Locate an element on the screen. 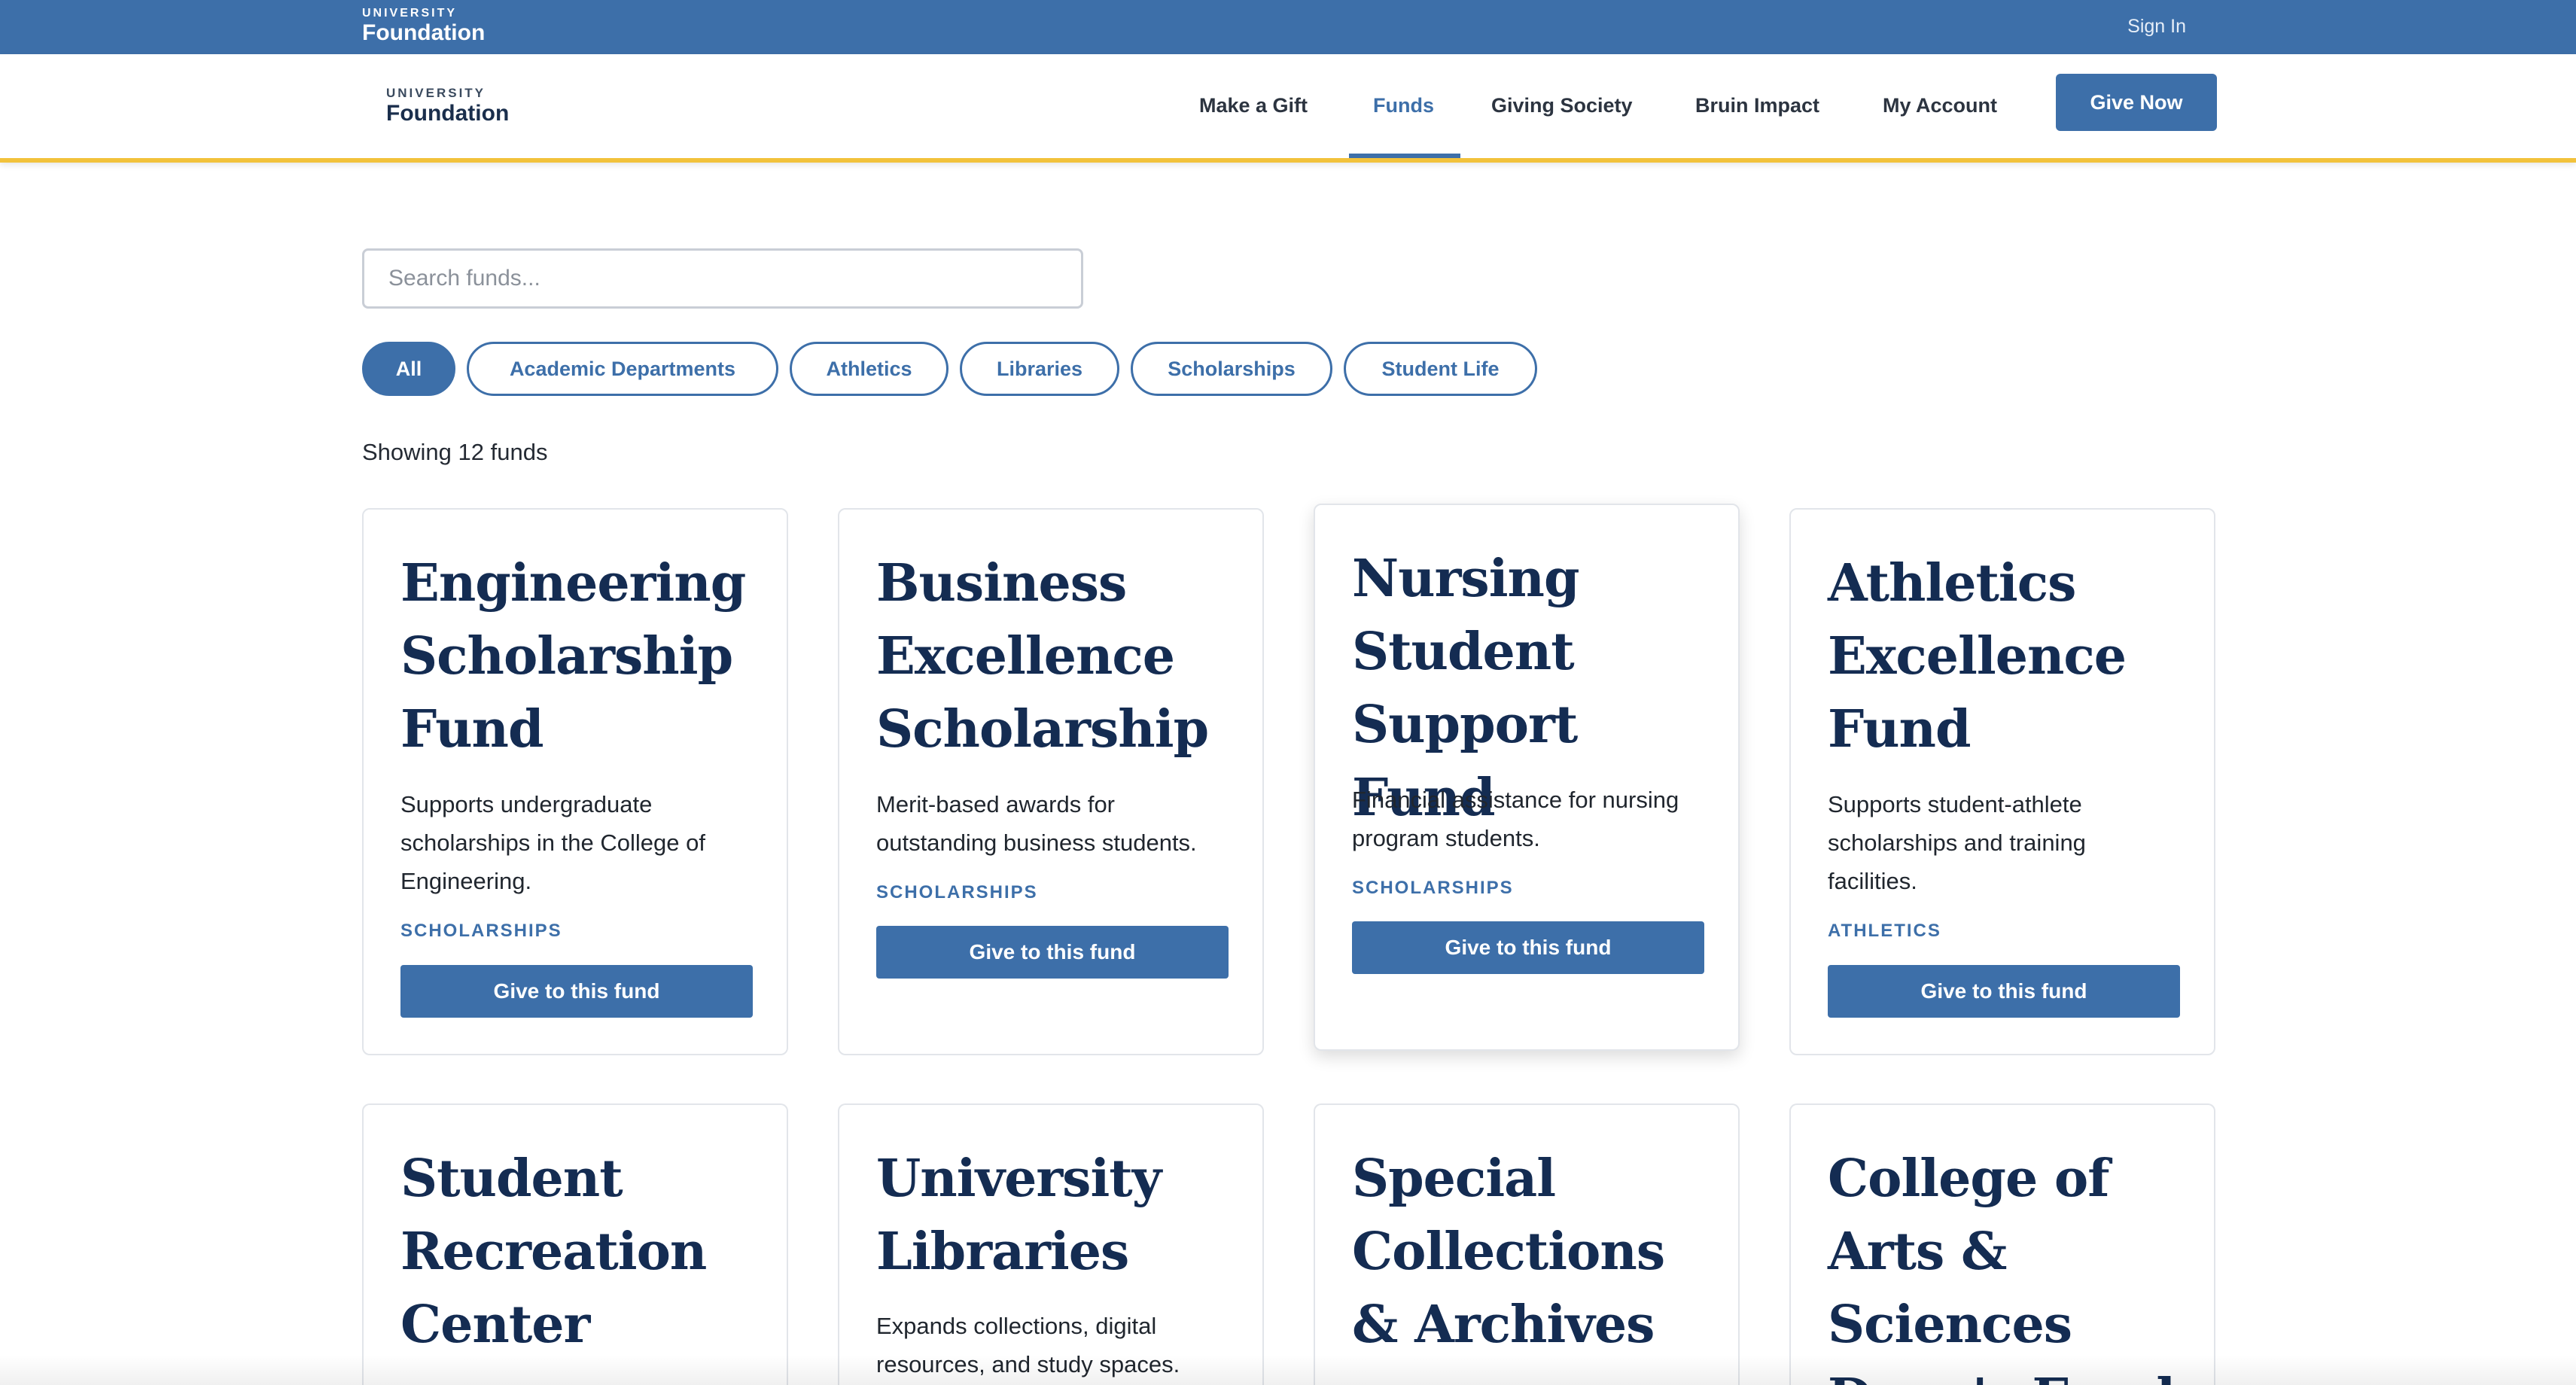 The image size is (2576, 1385). search-input is located at coordinates (723, 278).